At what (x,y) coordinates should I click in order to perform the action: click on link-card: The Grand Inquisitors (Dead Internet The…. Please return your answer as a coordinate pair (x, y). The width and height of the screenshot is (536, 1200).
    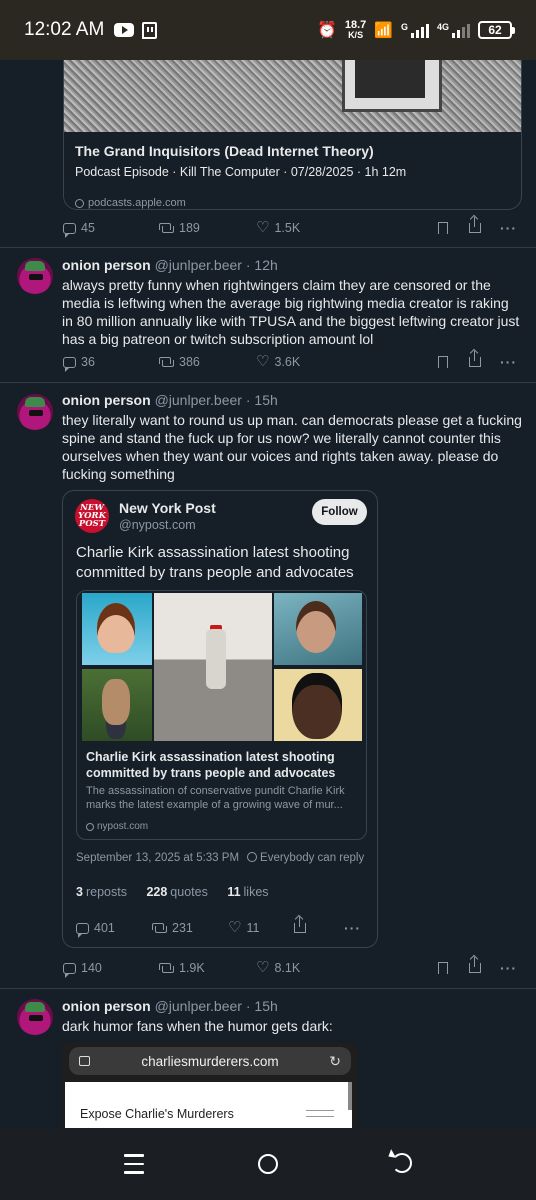
    Looking at the image, I should click on (292, 135).